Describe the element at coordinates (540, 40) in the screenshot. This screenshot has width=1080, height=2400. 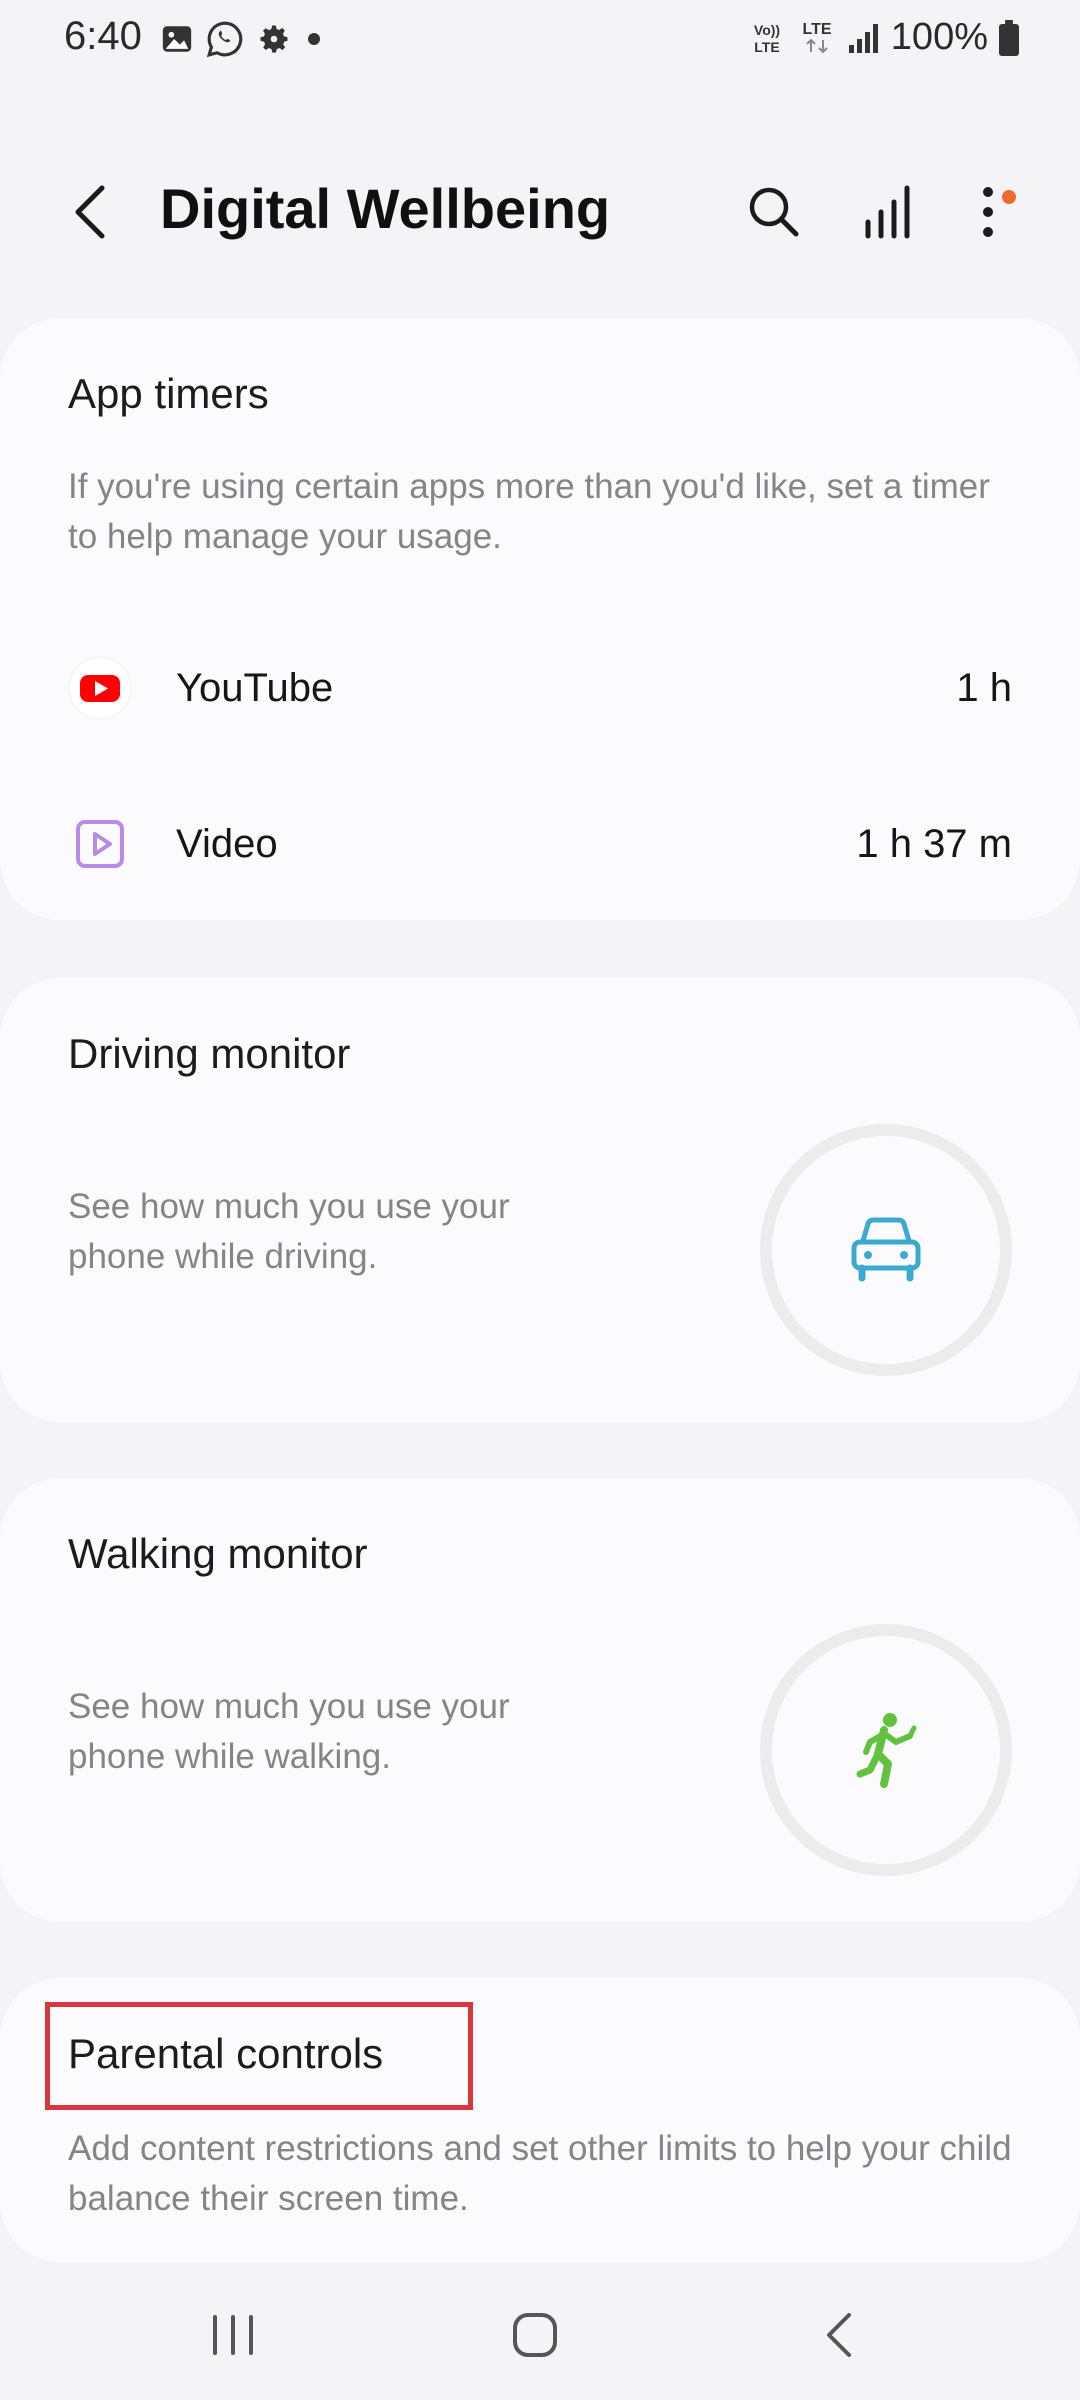
I see `status-bar: 6:40 Vo)) LTE LTE 100%` at that location.